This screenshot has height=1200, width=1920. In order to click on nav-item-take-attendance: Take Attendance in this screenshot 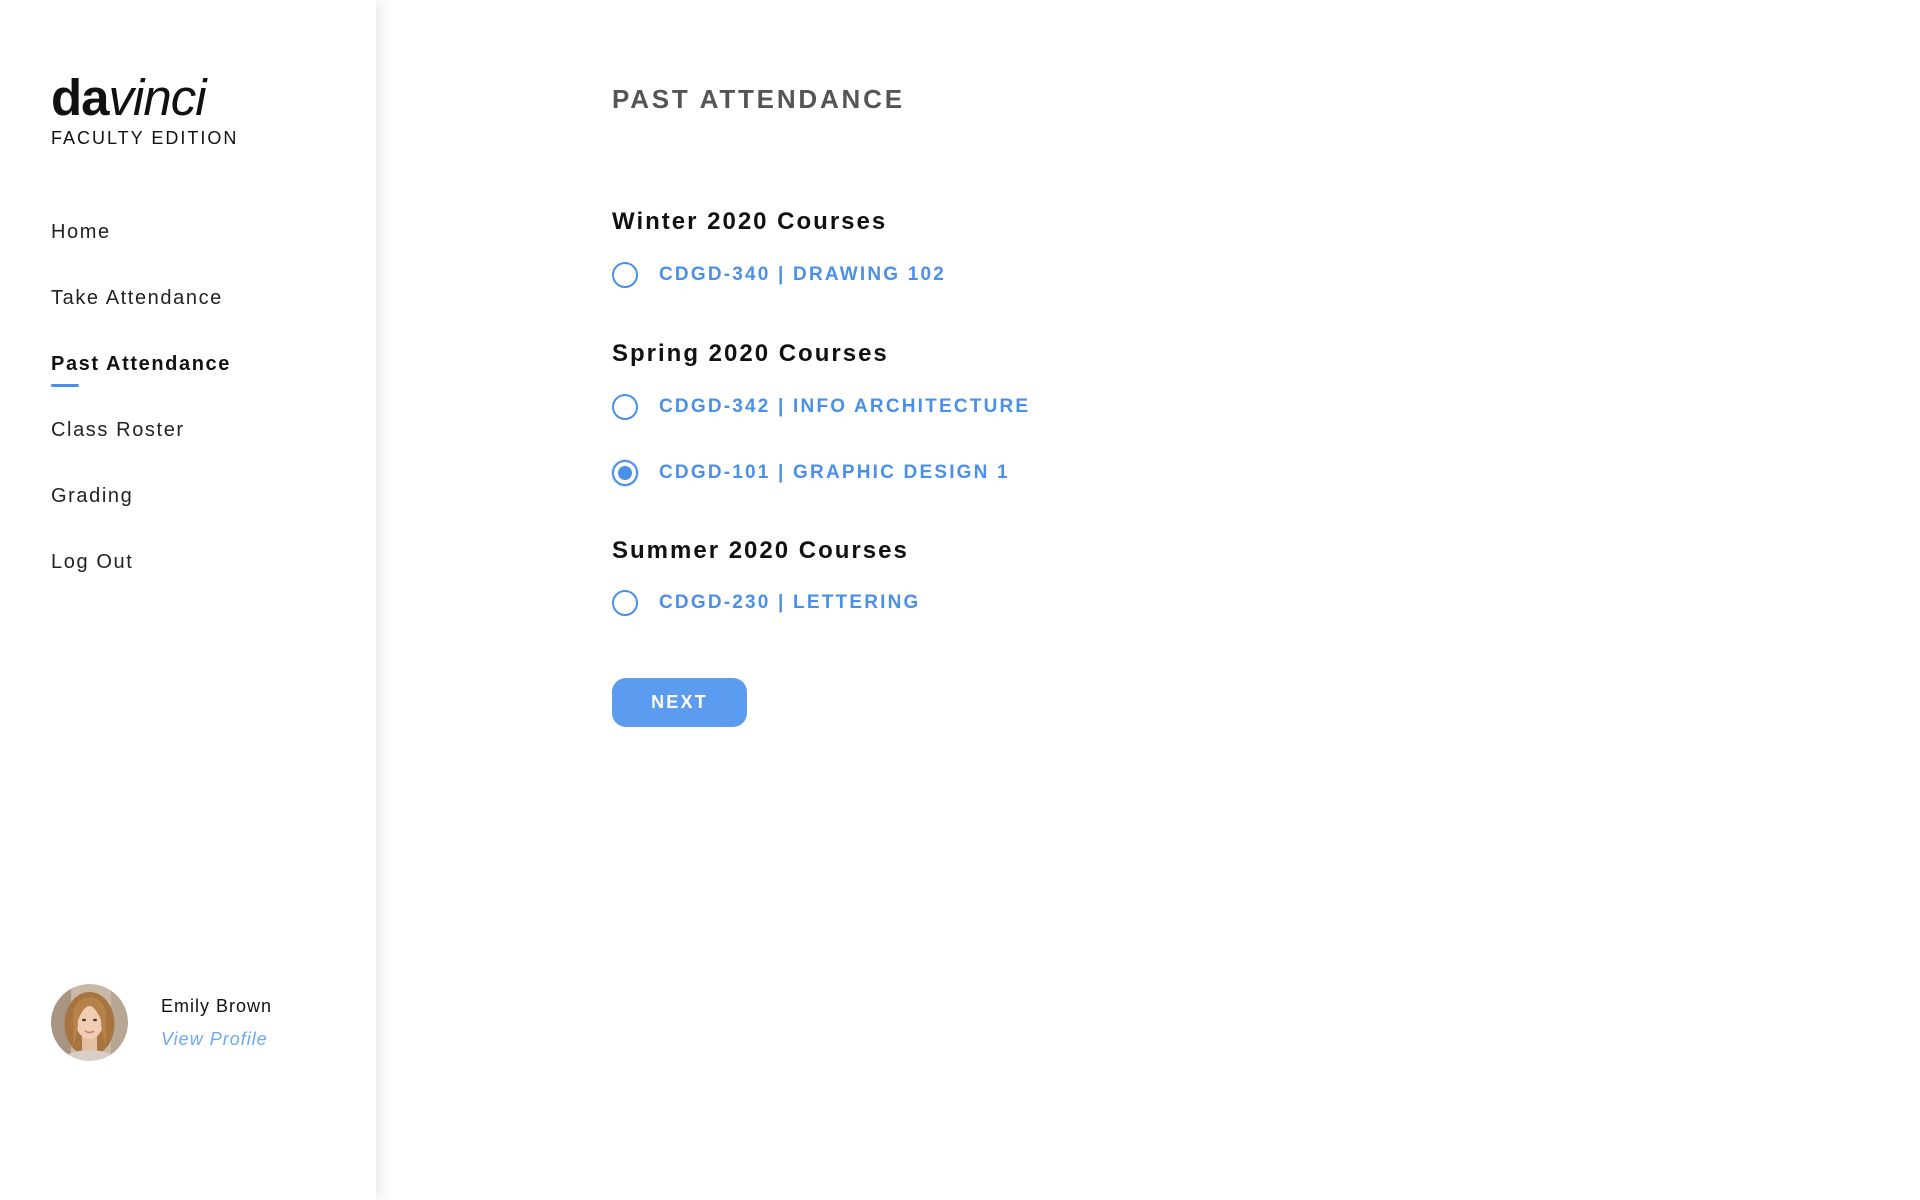, I will do `click(141, 315)`.